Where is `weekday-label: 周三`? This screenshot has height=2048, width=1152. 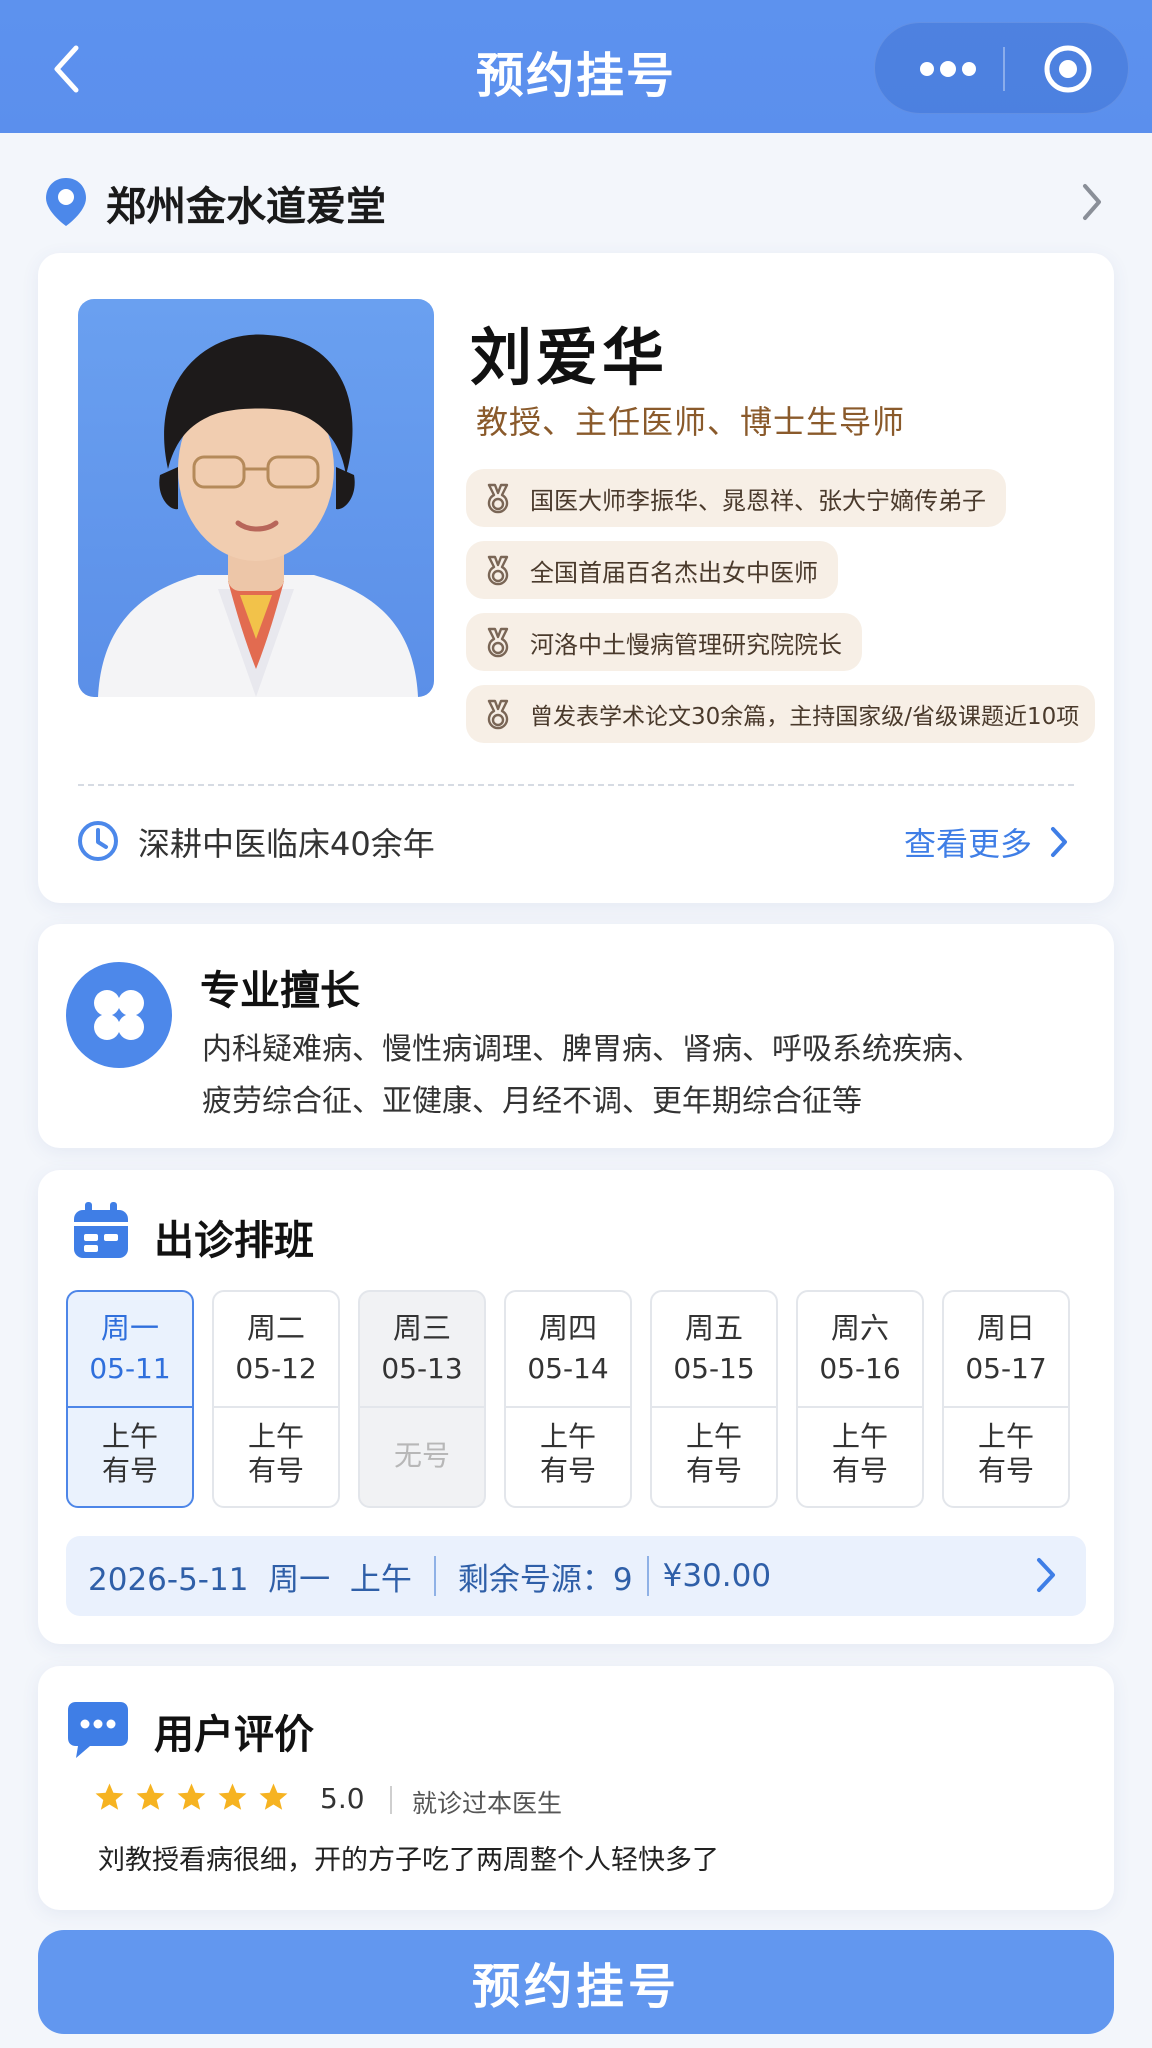
weekday-label: 周三 is located at coordinates (421, 1328).